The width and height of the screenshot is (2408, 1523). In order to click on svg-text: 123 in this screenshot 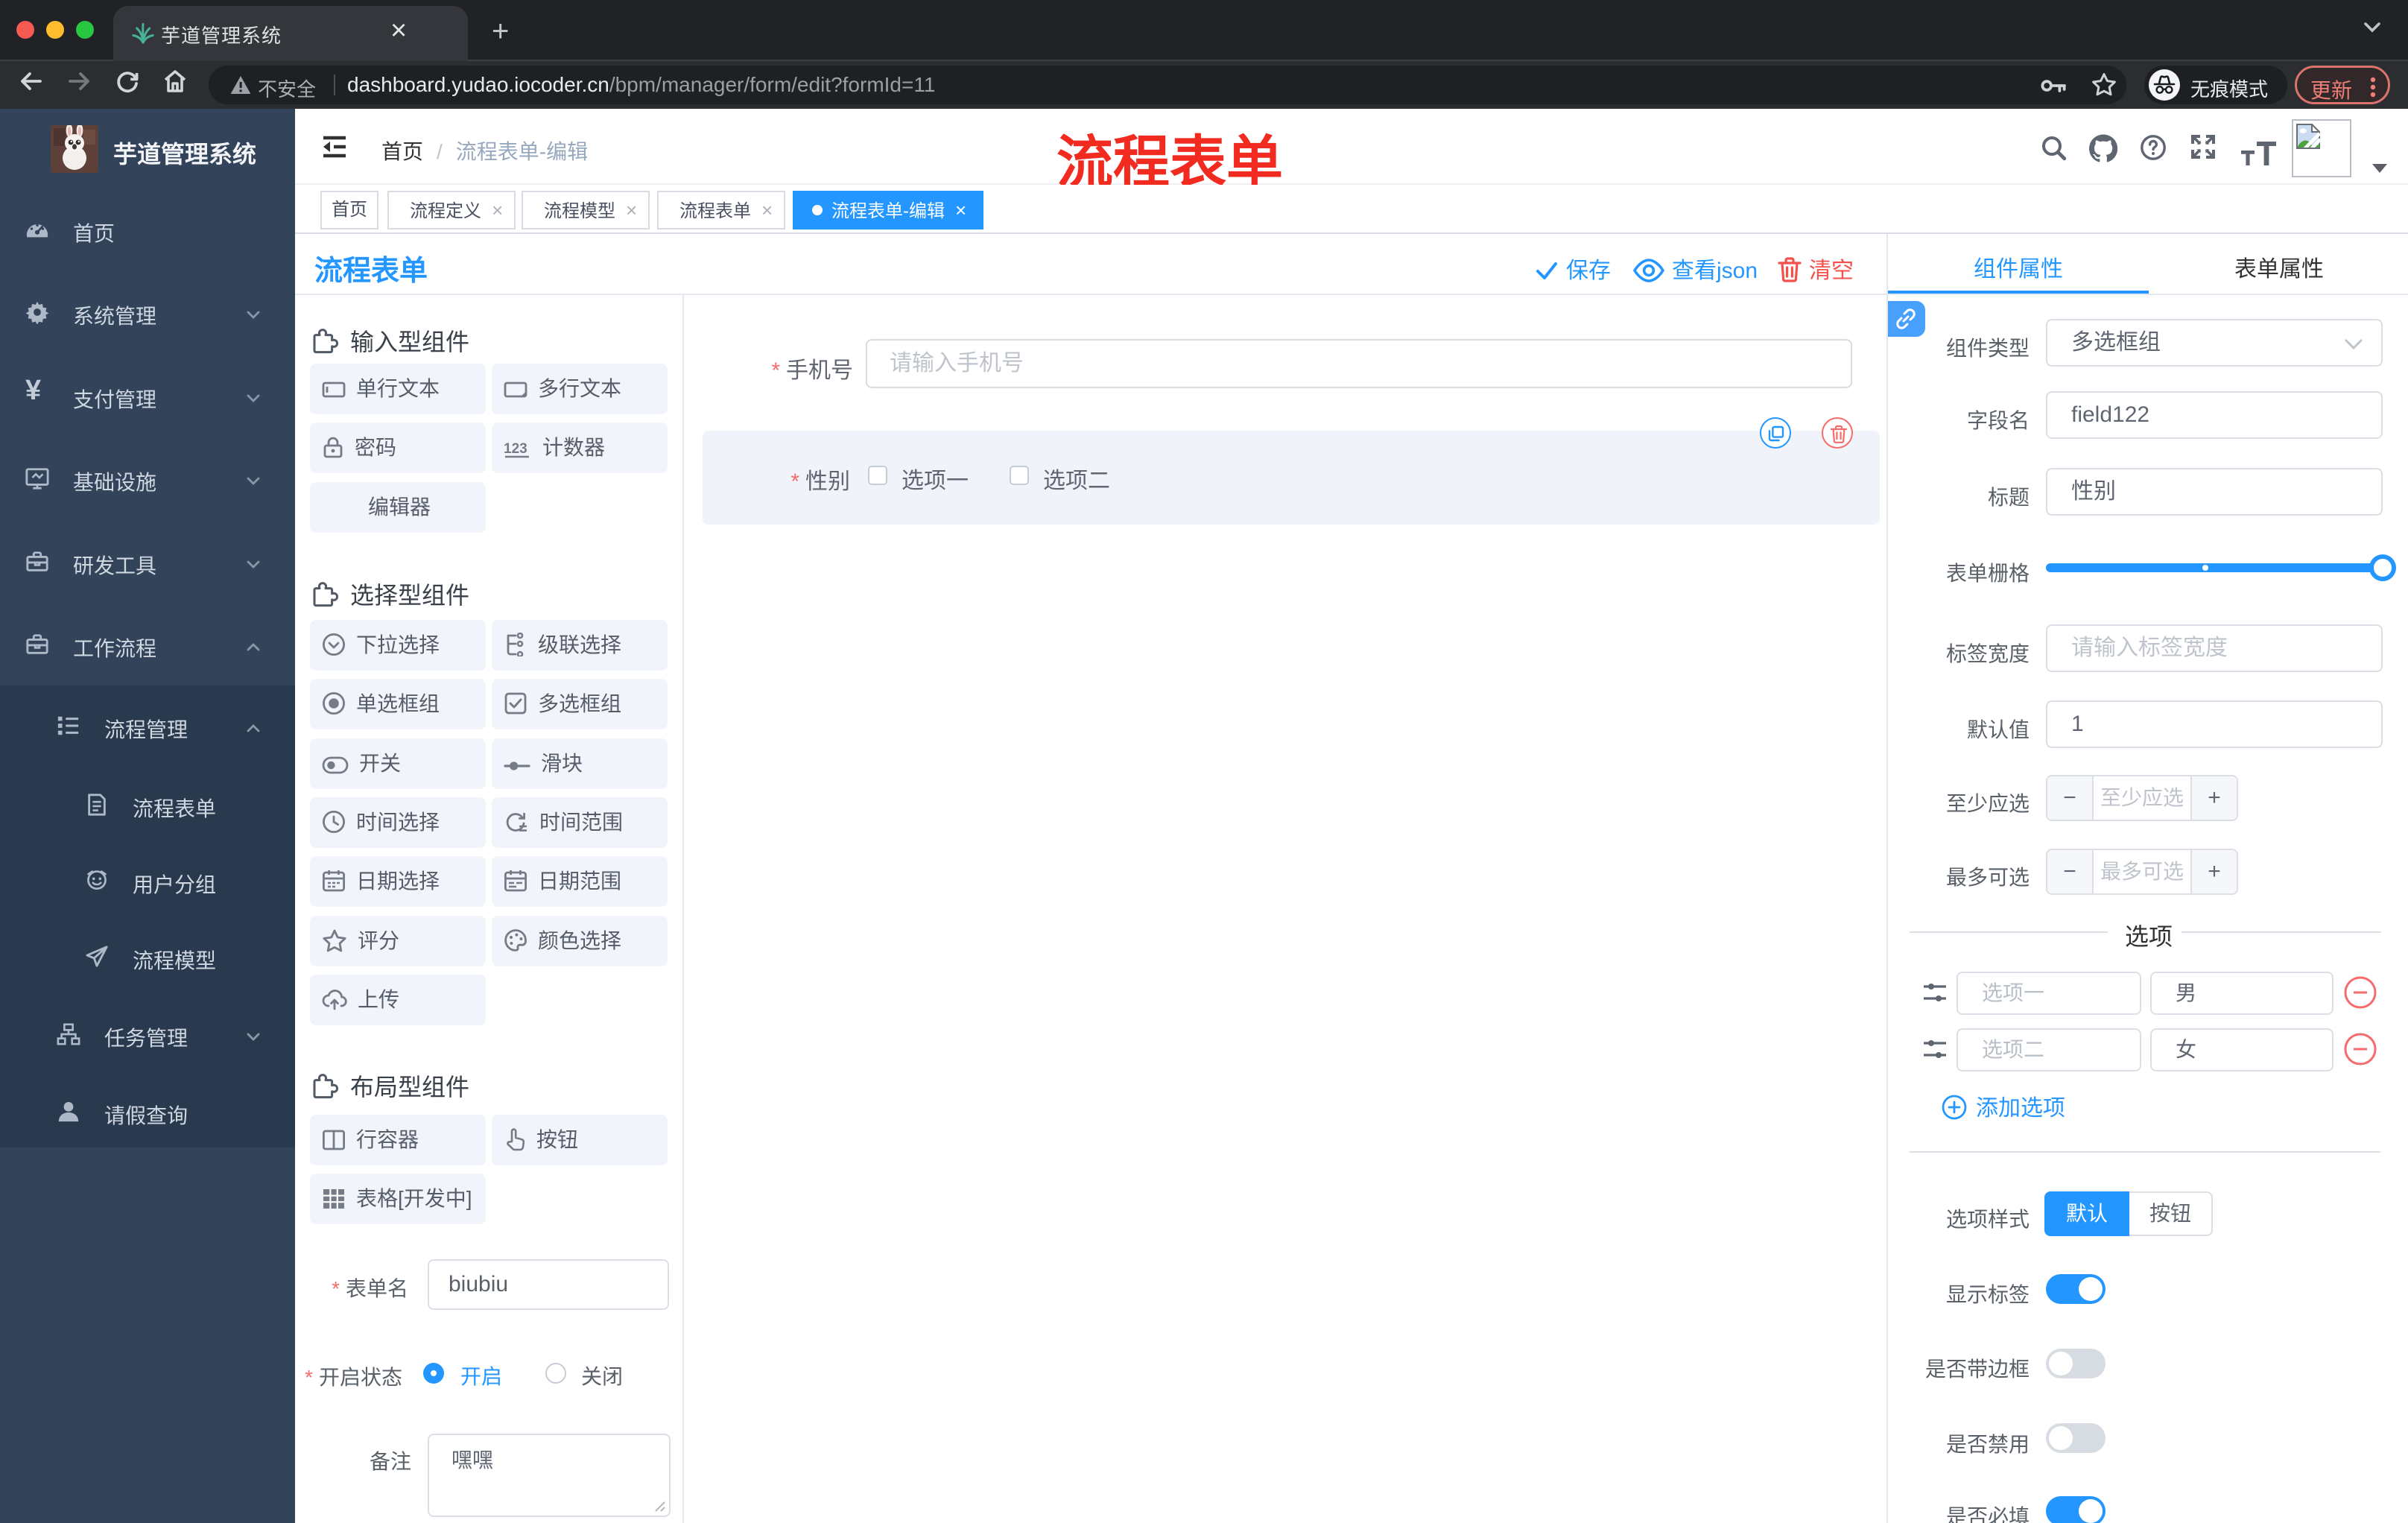, I will do `click(515, 449)`.